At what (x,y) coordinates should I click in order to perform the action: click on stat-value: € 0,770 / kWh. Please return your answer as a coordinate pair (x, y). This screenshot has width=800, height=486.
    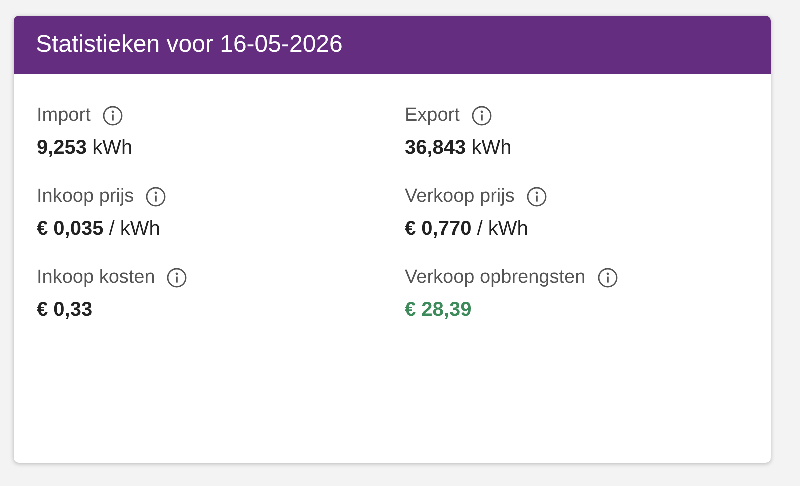
    Looking at the image, I should click on (467, 229).